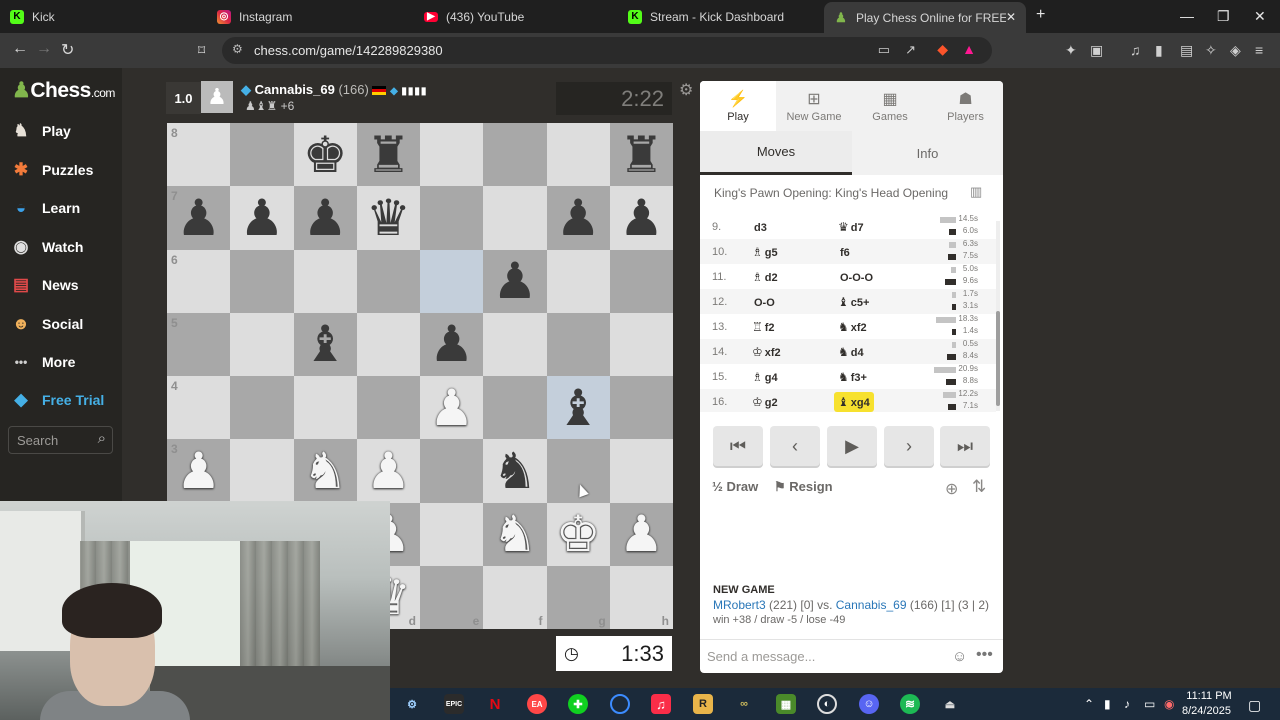 This screenshot has width=1280, height=720. What do you see at coordinates (537, 704) in the screenshot?
I see `ea-icon: EA` at bounding box center [537, 704].